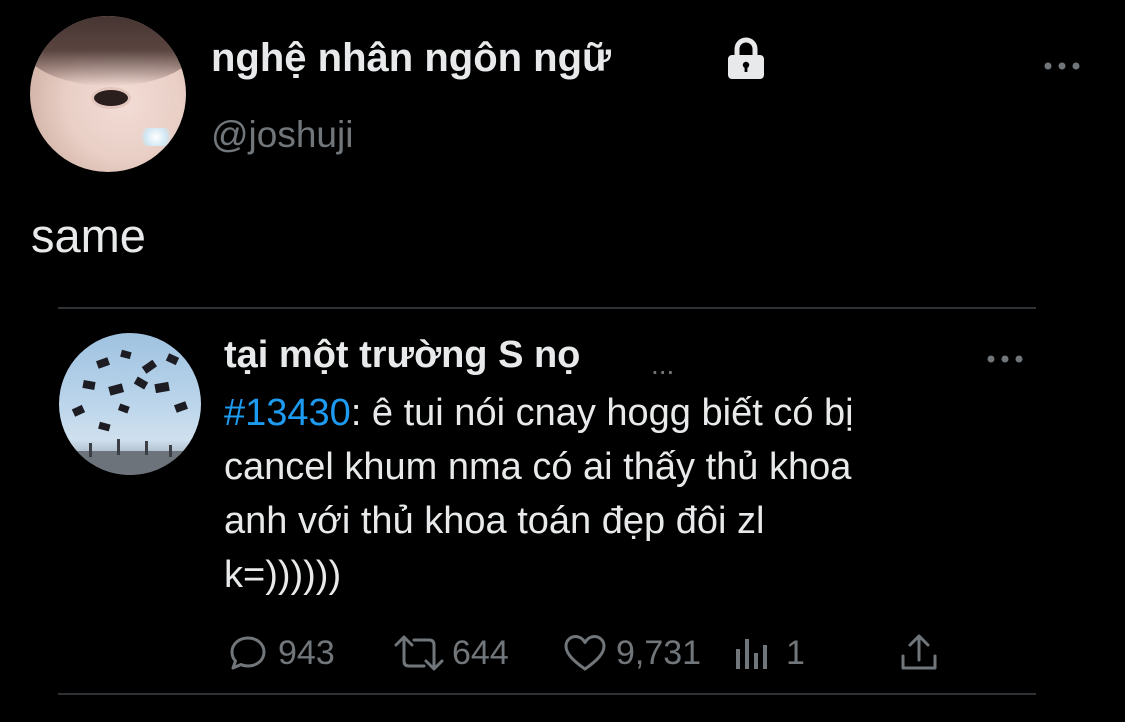  I want to click on retweet-button: 644, so click(450, 653).